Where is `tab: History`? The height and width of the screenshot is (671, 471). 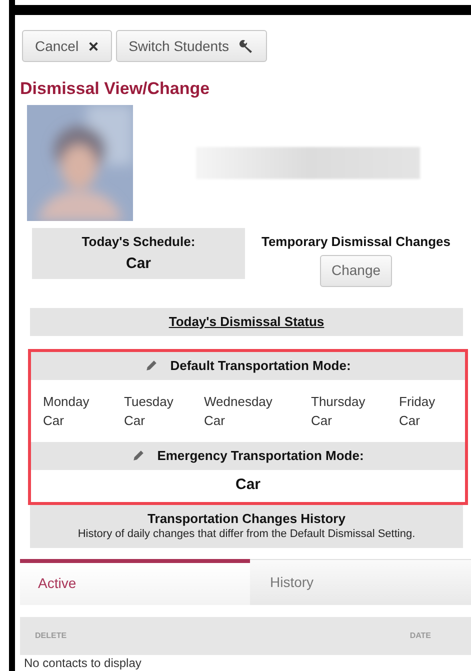
tab: History is located at coordinates (360, 581).